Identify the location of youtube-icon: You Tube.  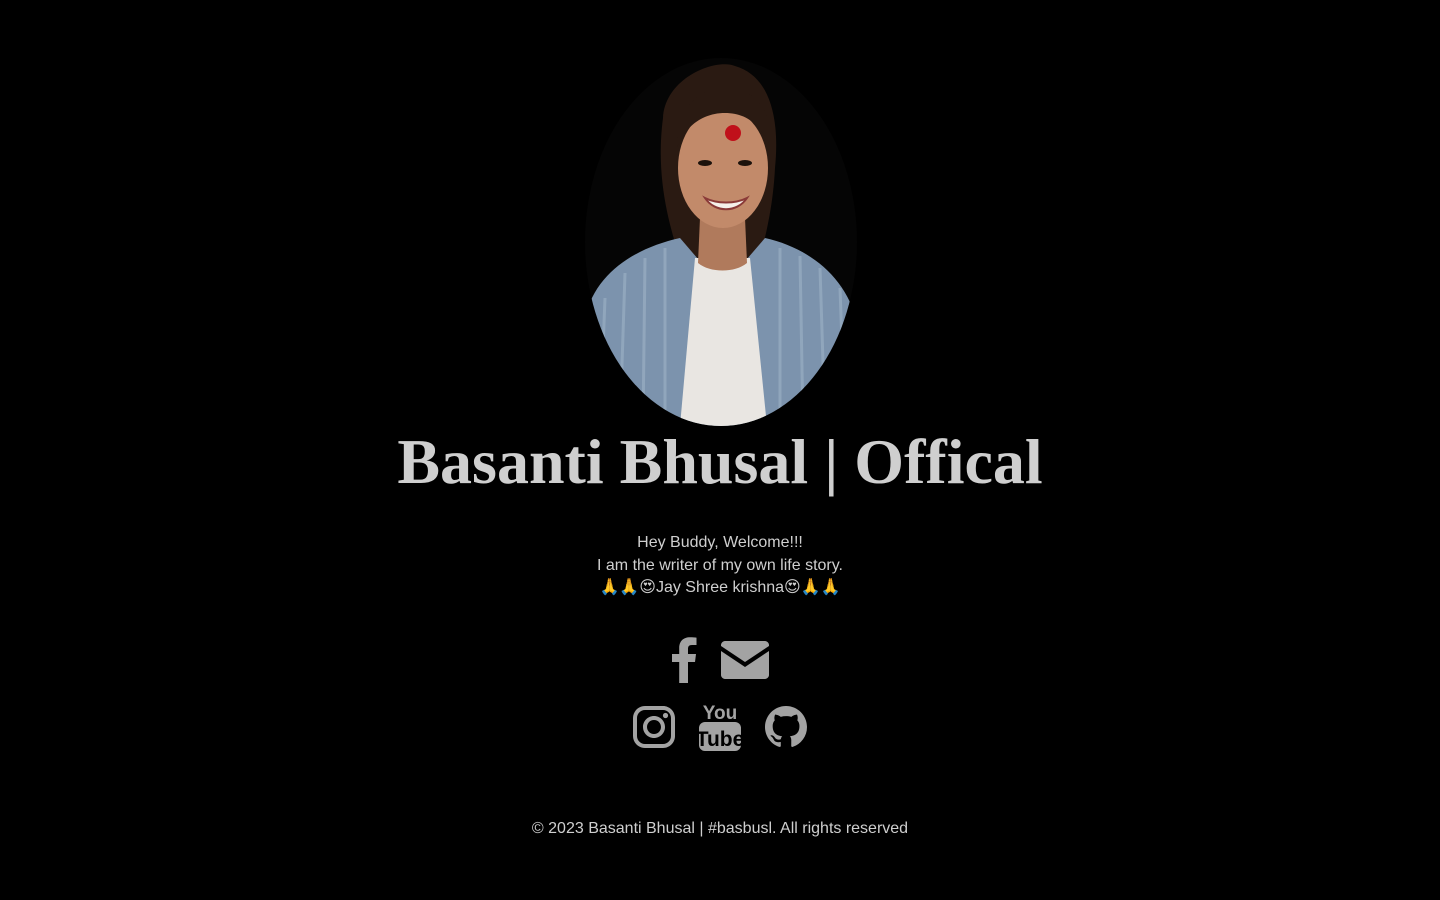
(720, 727).